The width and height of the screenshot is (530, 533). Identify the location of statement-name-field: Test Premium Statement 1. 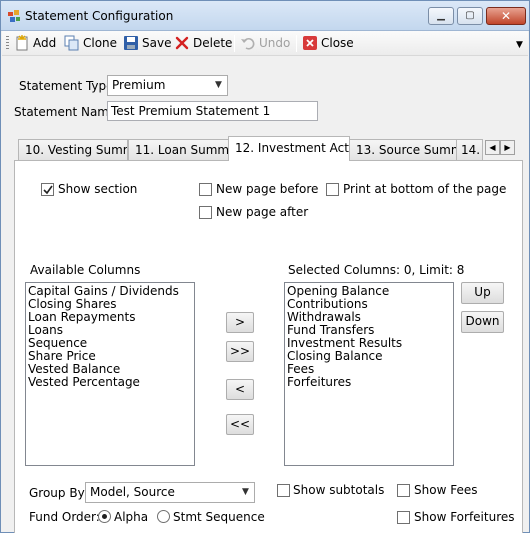
(212, 111).